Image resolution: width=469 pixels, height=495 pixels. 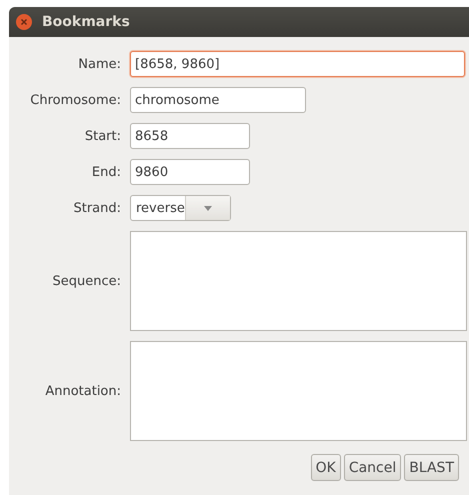 What do you see at coordinates (24, 22) in the screenshot?
I see `close-icon` at bounding box center [24, 22].